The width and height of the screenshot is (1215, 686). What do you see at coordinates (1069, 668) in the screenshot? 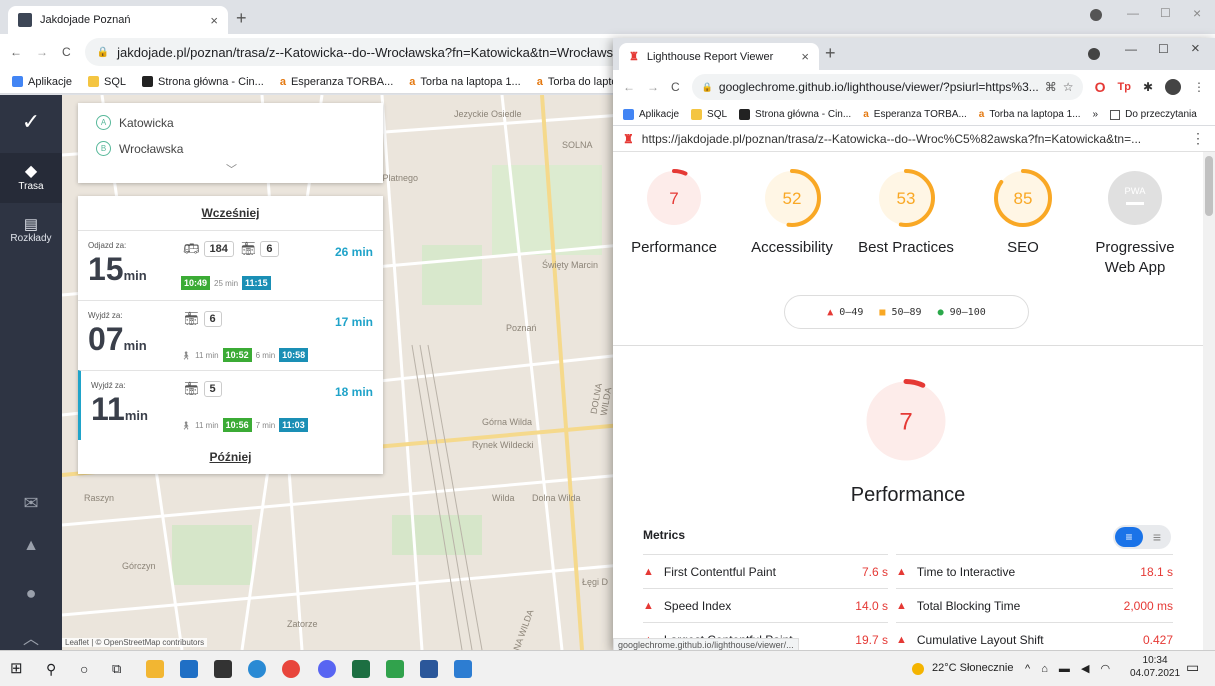
I see `tray-icons: ^ ⌂ ▬ ◀ ◠` at bounding box center [1069, 668].